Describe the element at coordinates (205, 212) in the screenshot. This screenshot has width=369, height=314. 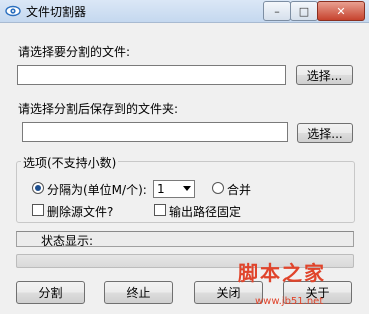
I see `fixed-output-label: 输出路径固定` at that location.